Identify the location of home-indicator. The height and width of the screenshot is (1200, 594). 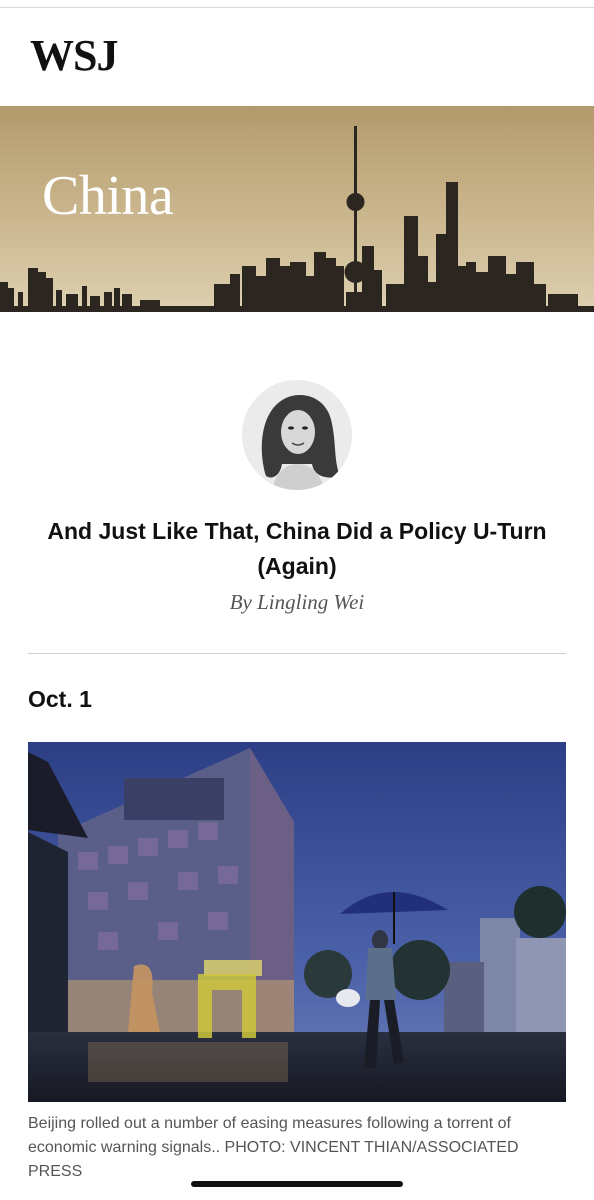
(297, 1184).